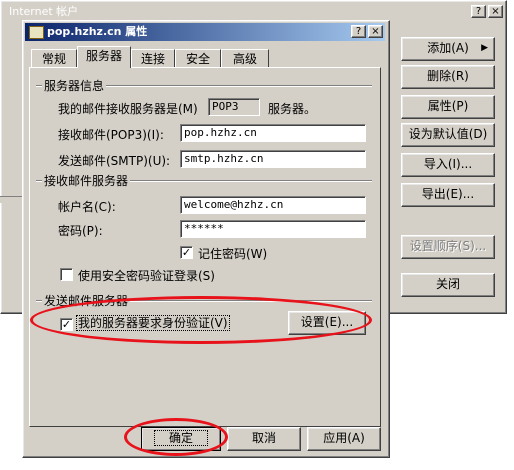 Image resolution: width=514 pixels, height=470 pixels. What do you see at coordinates (484, 48) in the screenshot?
I see `arrow-right-icon: ▶` at bounding box center [484, 48].